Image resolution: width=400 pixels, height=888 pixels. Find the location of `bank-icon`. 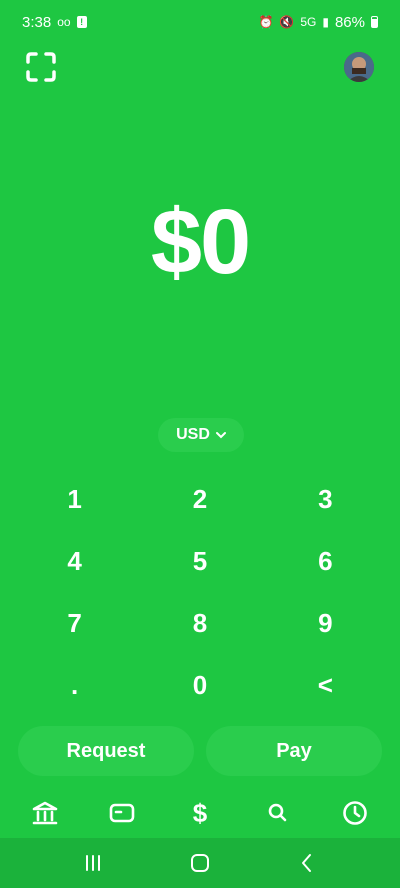

bank-icon is located at coordinates (45, 813).